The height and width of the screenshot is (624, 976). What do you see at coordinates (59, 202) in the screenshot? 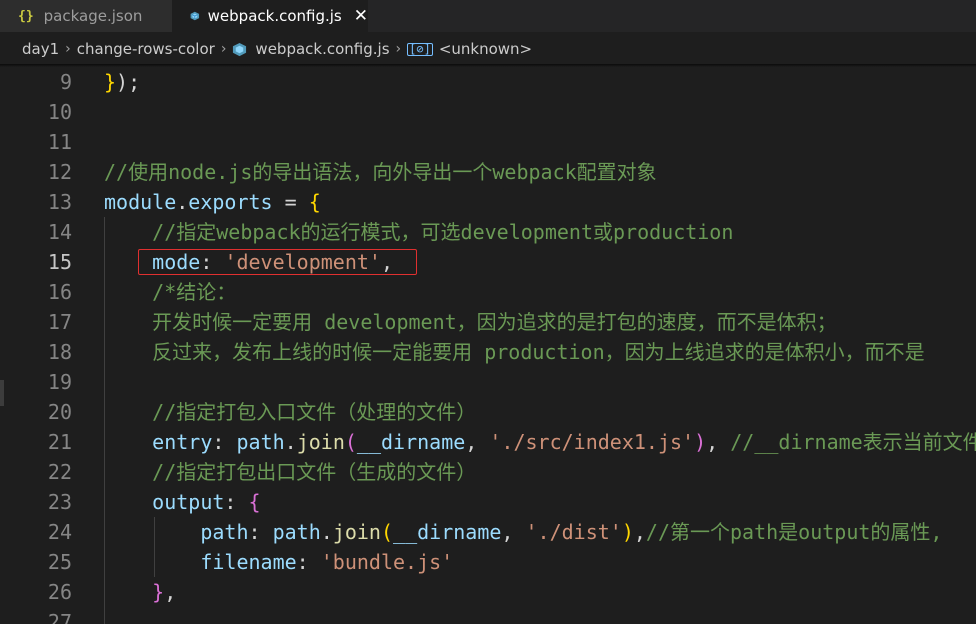
I see `line-number: 13` at bounding box center [59, 202].